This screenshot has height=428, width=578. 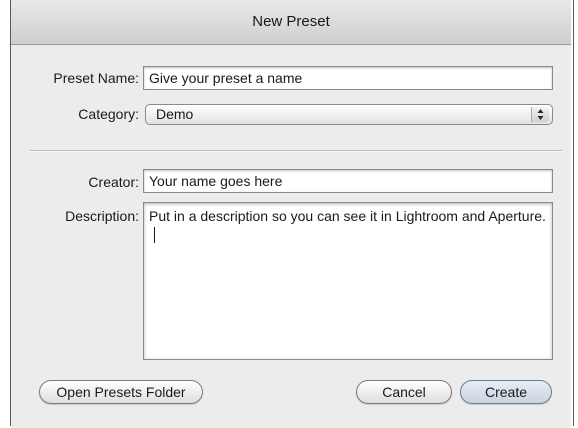 I want to click on up-down-arrows-icon, so click(x=540, y=114).